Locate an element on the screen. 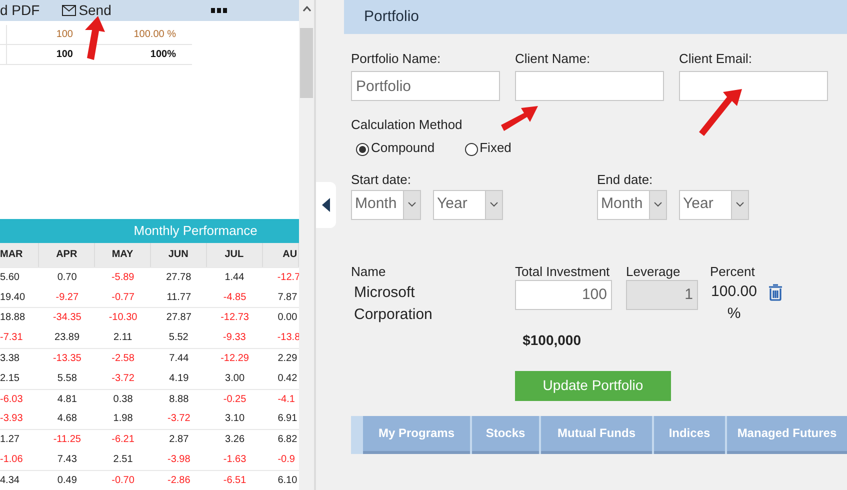  table-cell-text: -0.25 is located at coordinates (235, 399).